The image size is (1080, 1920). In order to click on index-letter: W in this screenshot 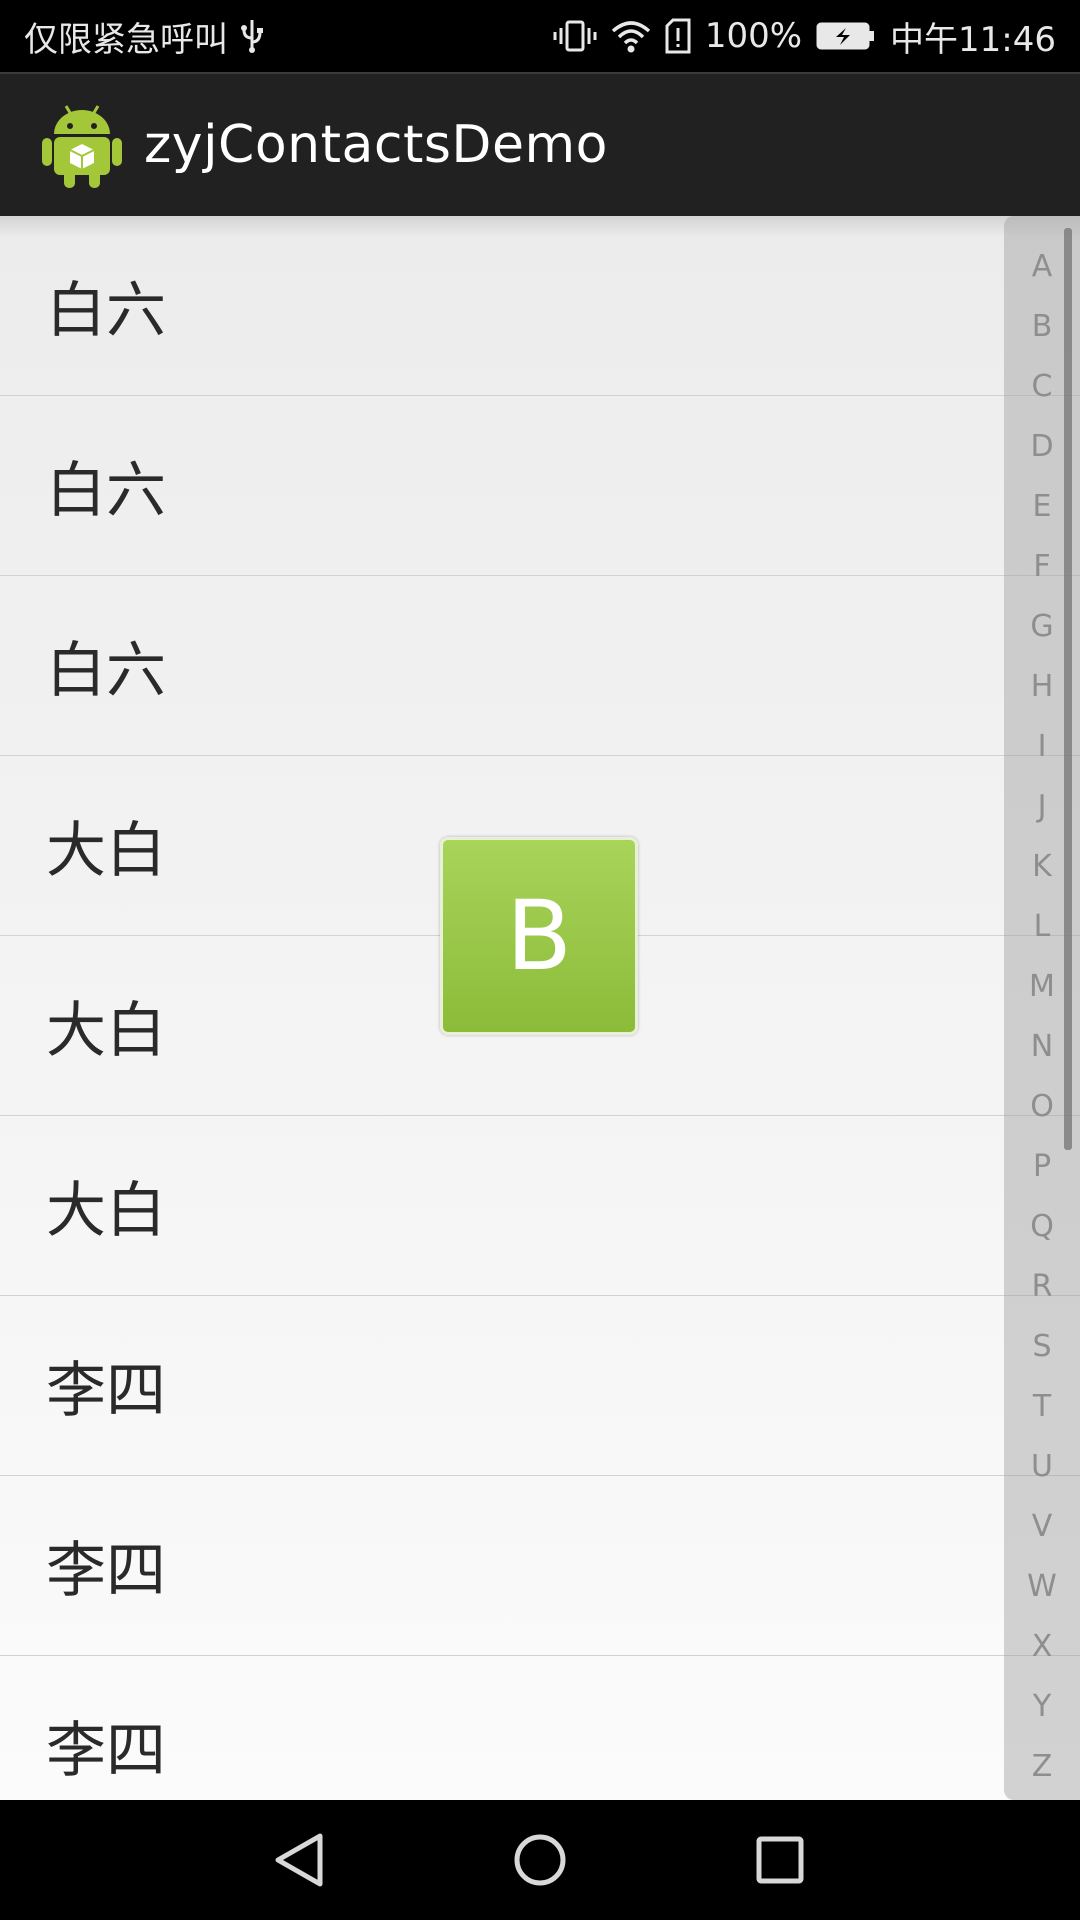, I will do `click(1042, 1586)`.